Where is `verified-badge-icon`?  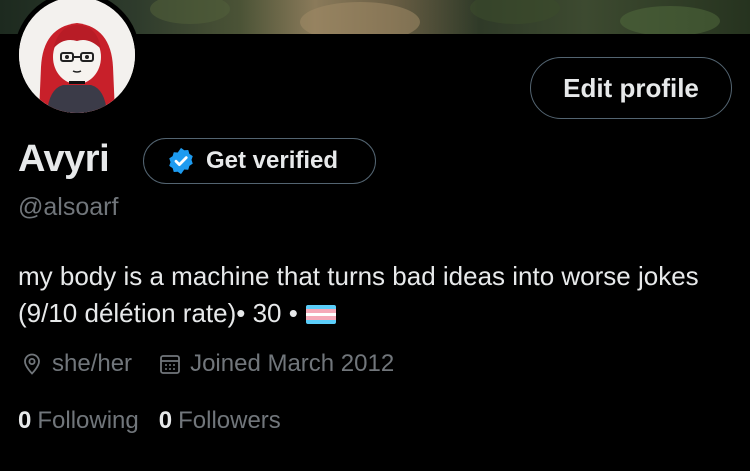 verified-badge-icon is located at coordinates (181, 161).